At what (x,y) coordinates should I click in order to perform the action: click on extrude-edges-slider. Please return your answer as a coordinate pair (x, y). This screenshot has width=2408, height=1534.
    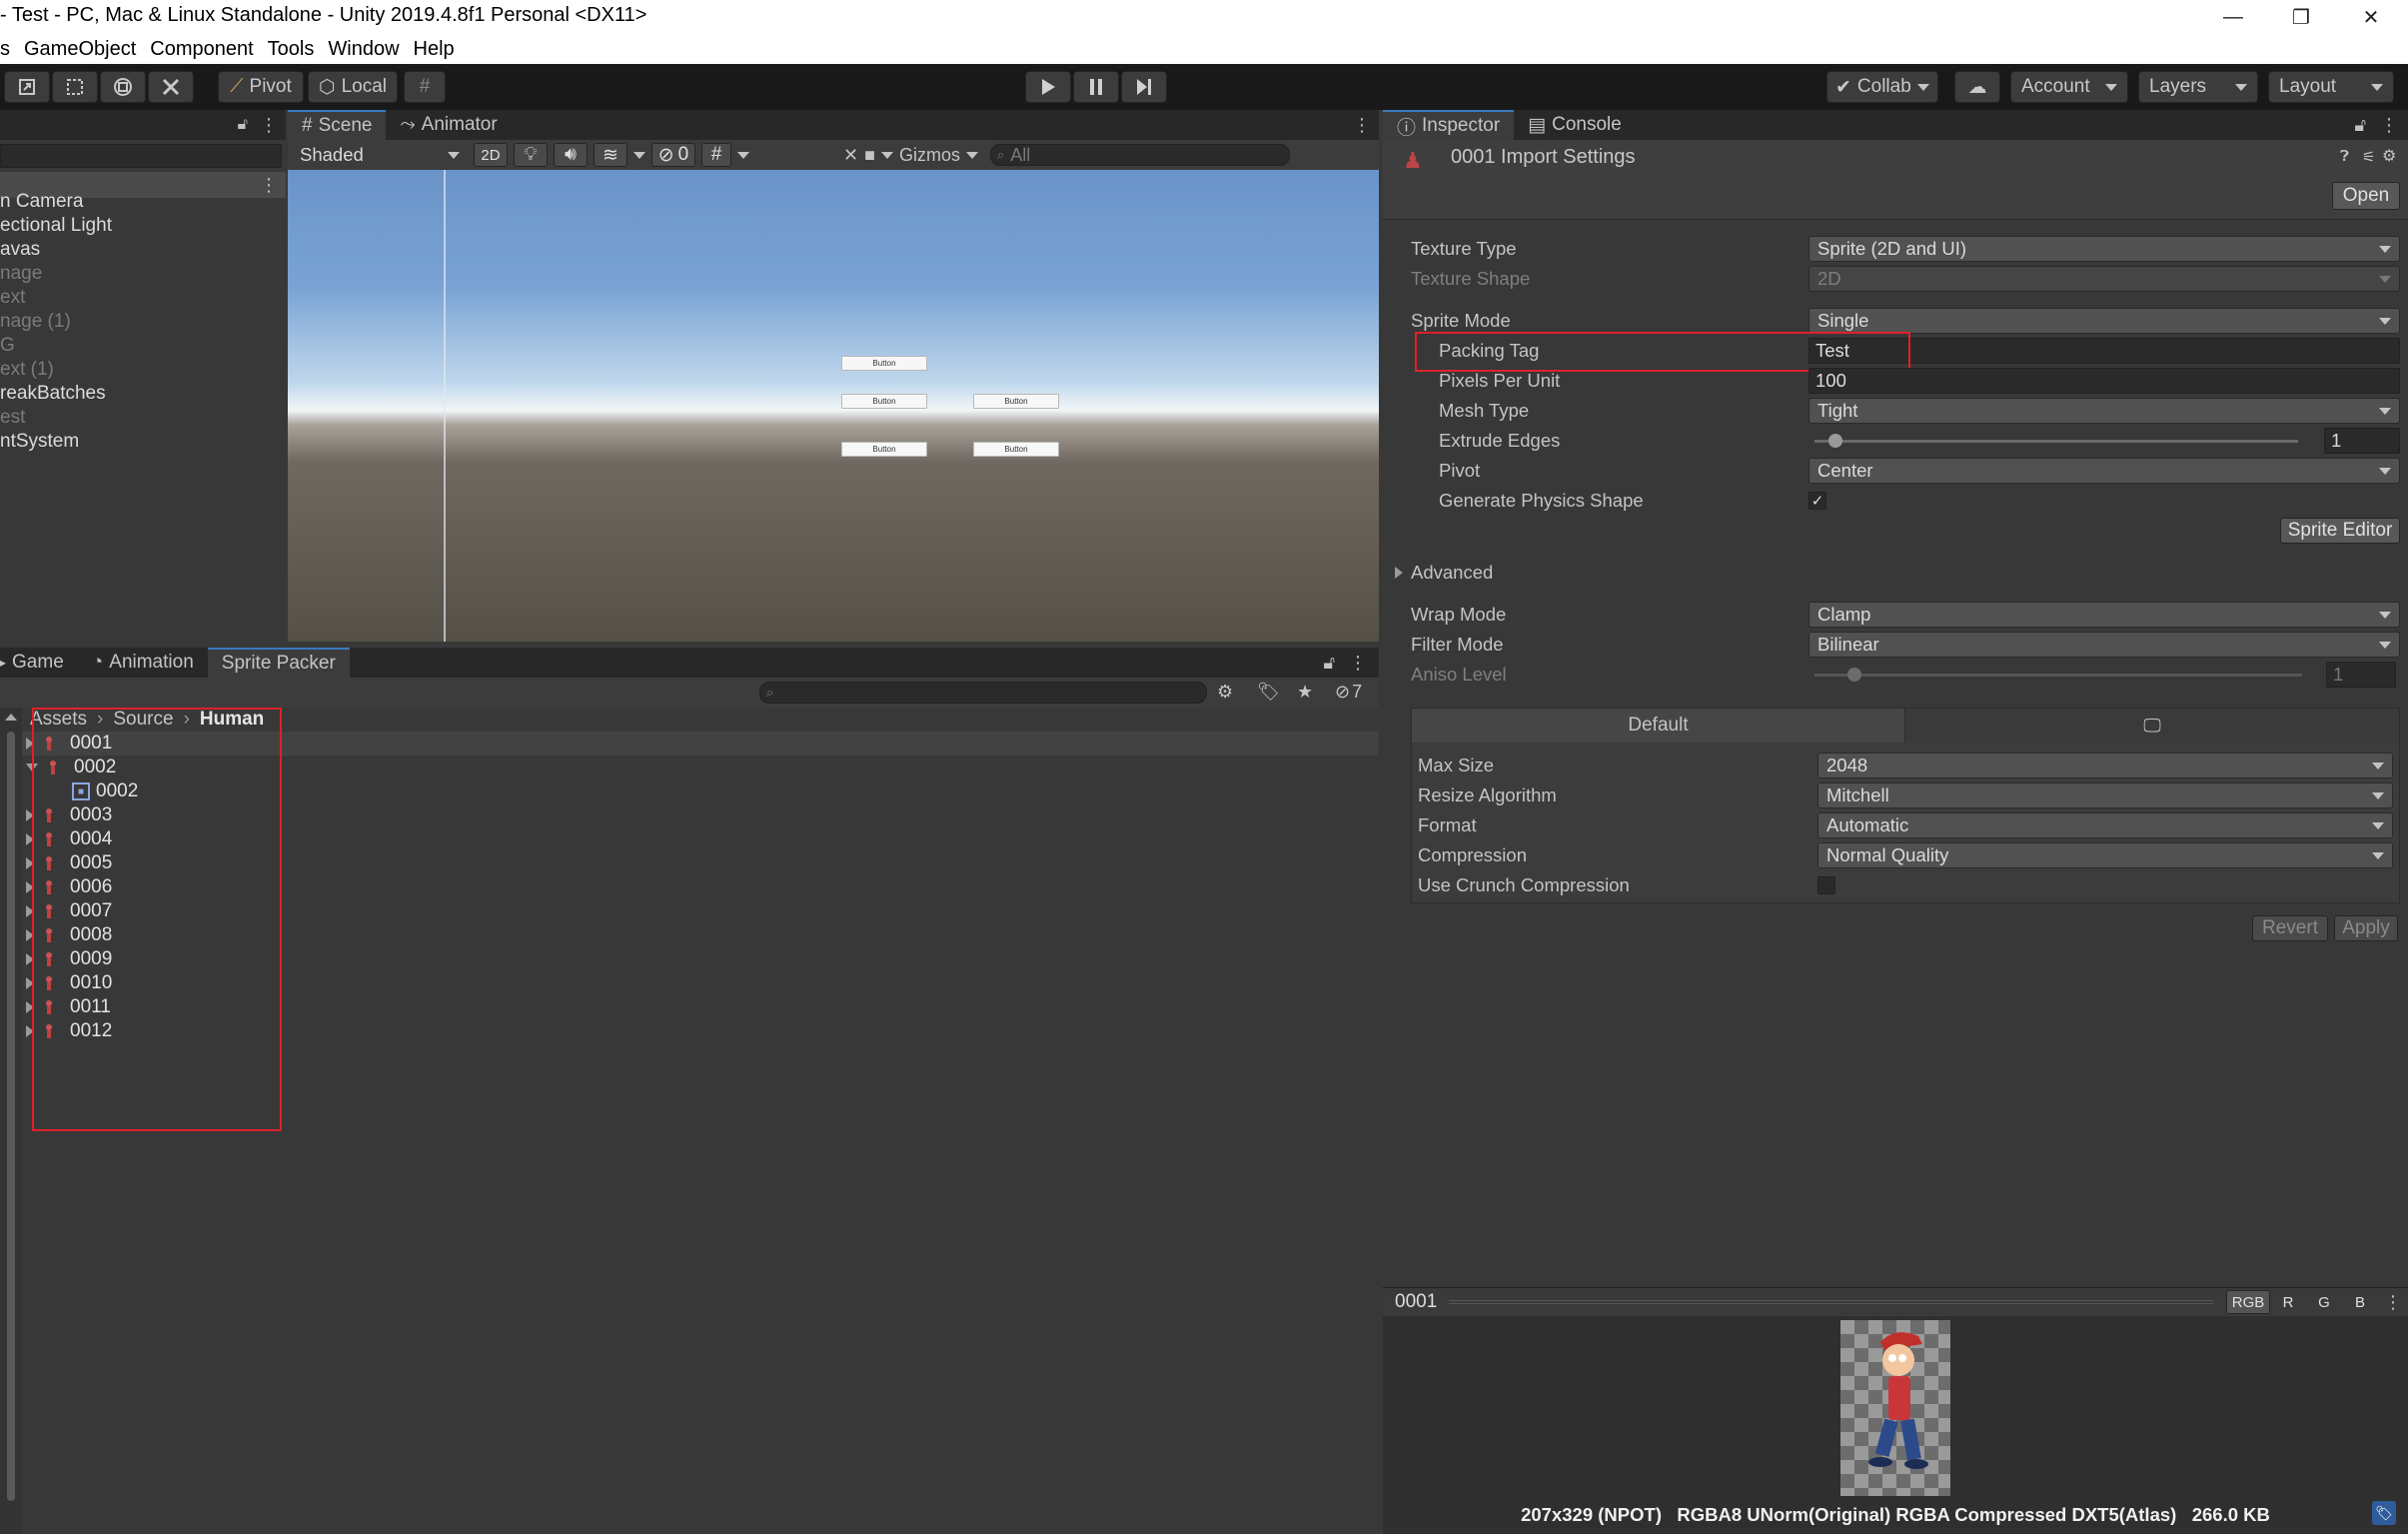
    Looking at the image, I should click on (2058, 441).